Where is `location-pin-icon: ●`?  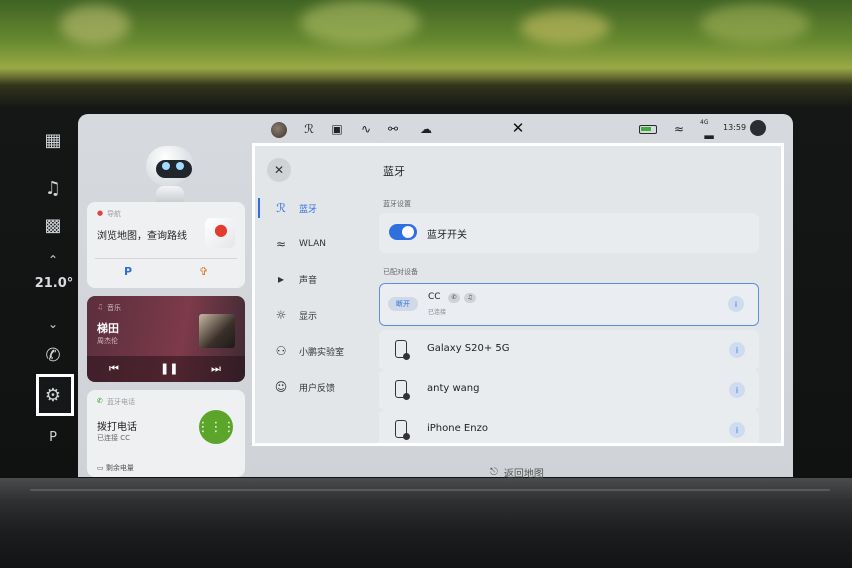
location-pin-icon: ● is located at coordinates (221, 229).